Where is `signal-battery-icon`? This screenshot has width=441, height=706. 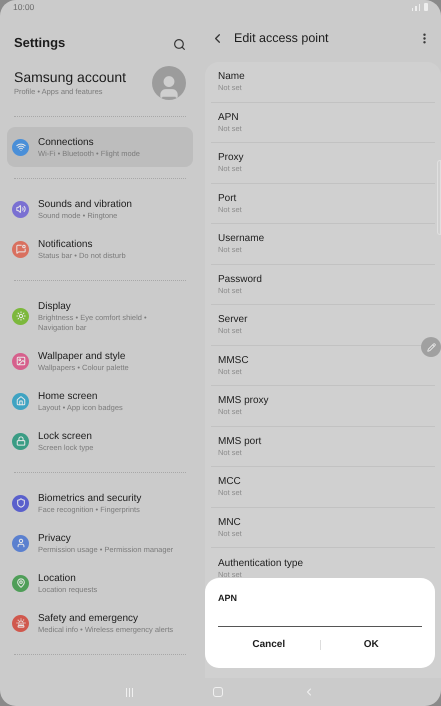 signal-battery-icon is located at coordinates (420, 7).